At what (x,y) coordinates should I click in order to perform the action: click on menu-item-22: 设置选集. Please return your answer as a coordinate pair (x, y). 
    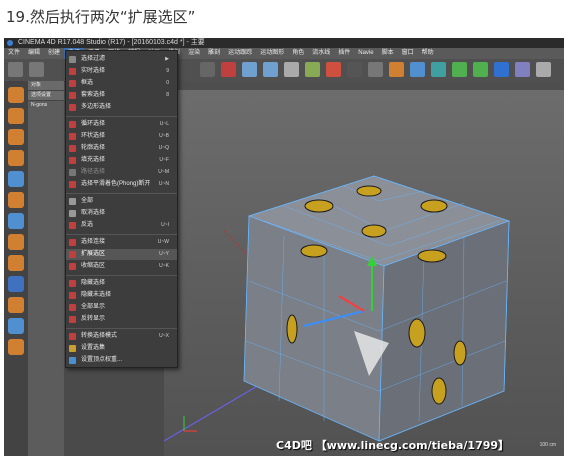
    Looking at the image, I should click on (121, 348).